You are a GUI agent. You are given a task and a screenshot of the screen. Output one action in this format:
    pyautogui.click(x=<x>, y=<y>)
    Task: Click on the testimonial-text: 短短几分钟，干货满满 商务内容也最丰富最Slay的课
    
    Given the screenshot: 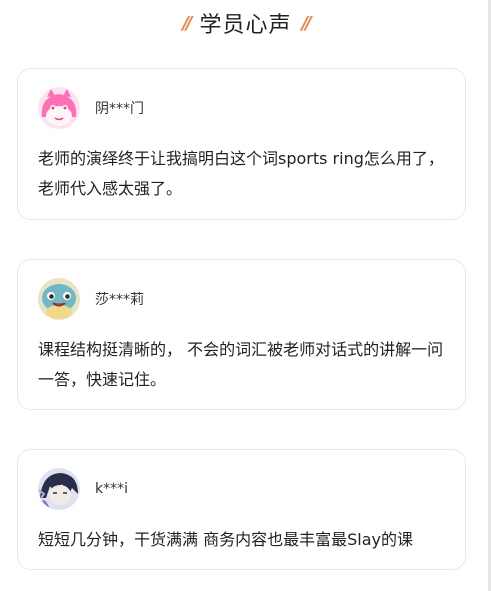 What is the action you would take?
    pyautogui.click(x=225, y=539)
    